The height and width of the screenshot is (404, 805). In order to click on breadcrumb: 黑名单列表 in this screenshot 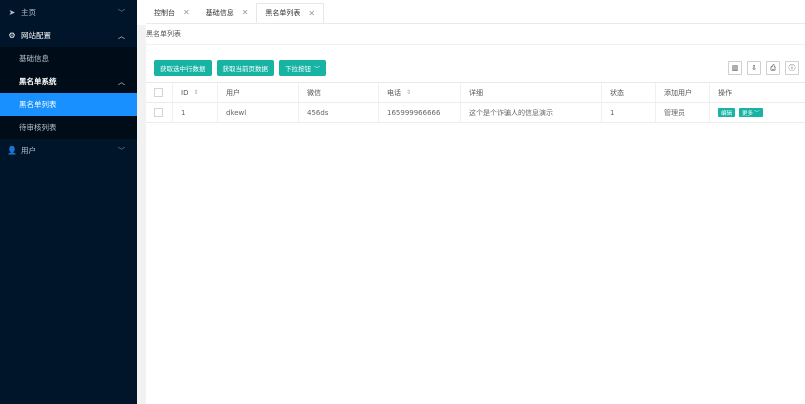, I will do `click(163, 34)`.